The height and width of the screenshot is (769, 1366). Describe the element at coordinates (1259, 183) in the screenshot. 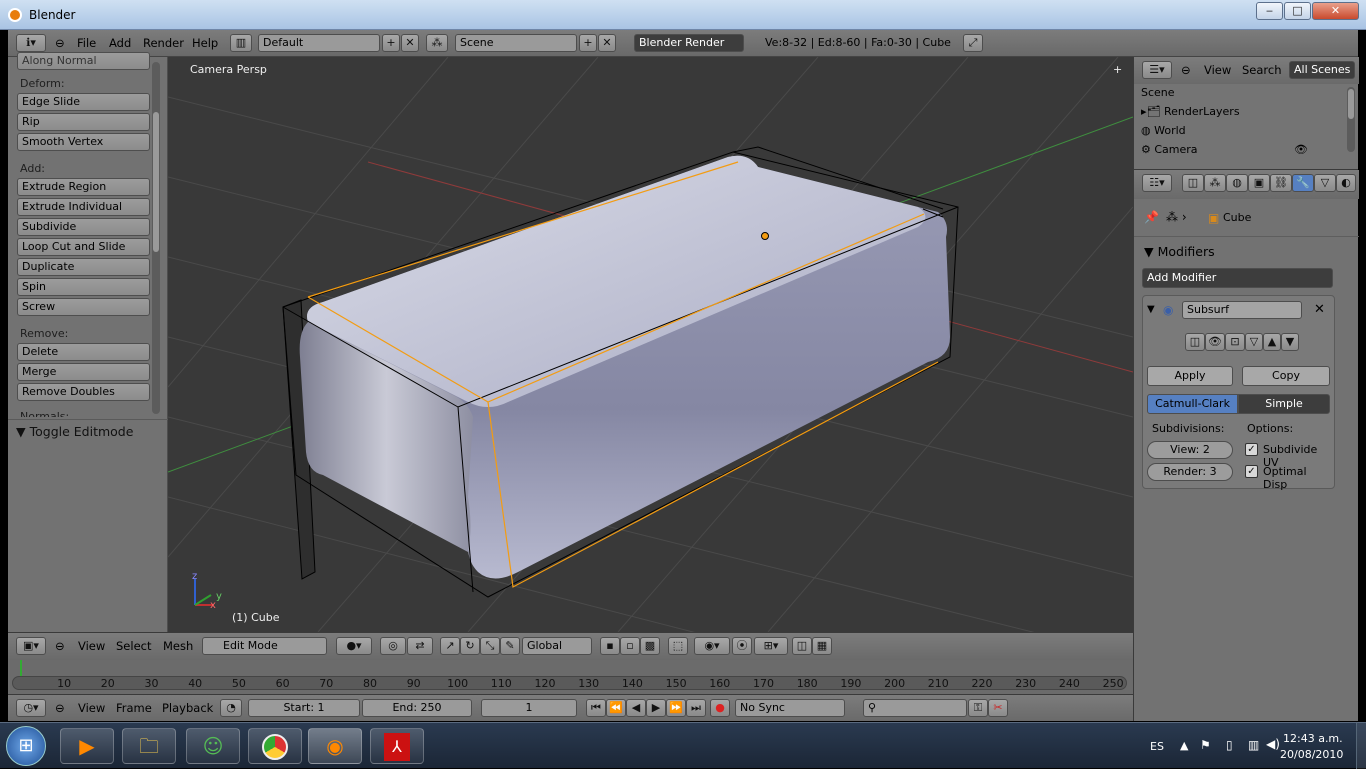

I see `object-tab-icon: ▣` at that location.